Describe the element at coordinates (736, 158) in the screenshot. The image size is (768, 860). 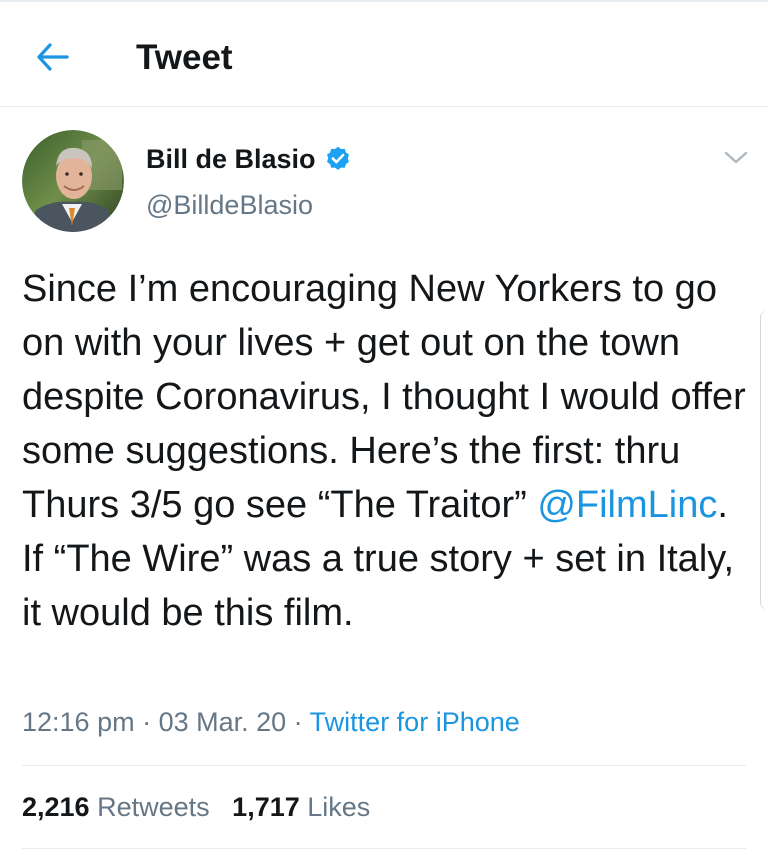
I see `chevron-down-icon` at that location.